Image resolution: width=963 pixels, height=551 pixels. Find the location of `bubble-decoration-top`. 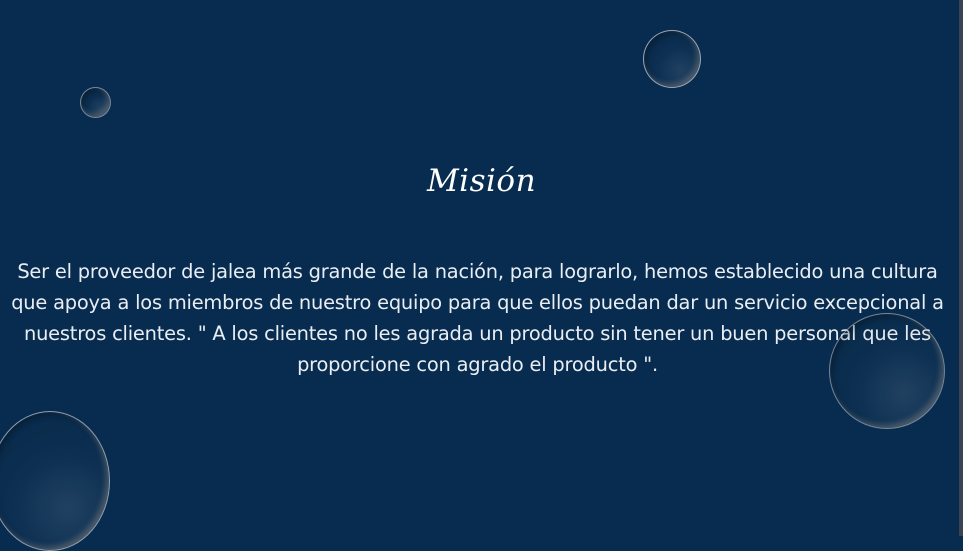

bubble-decoration-top is located at coordinates (672, 59).